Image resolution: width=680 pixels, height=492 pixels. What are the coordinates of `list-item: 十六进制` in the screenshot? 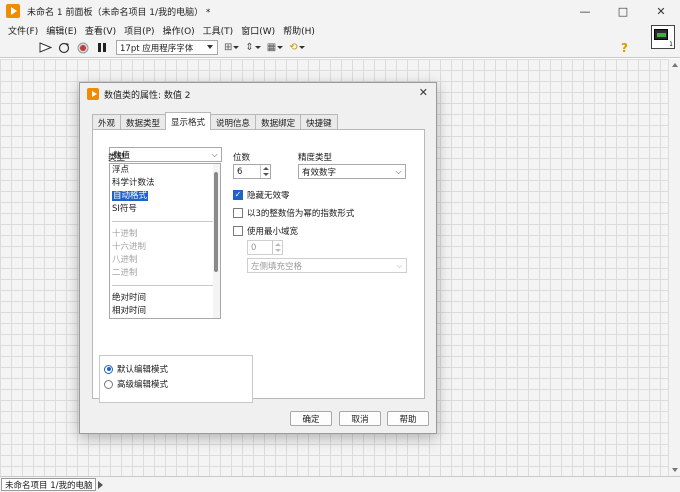 It's located at (129, 247).